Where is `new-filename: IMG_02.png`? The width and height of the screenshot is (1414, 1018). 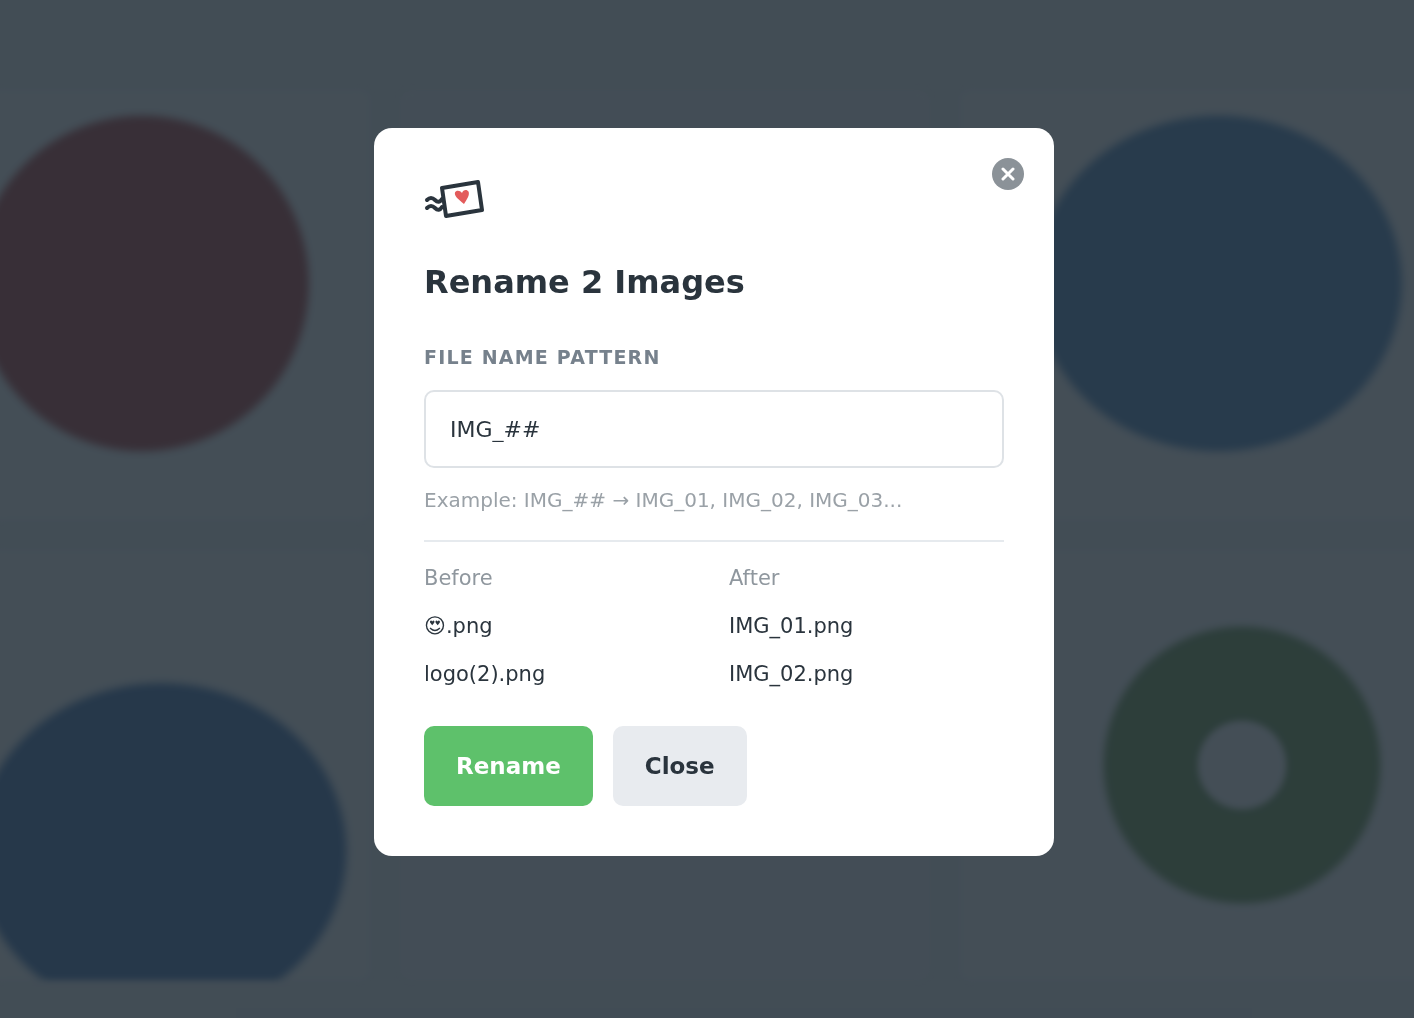
new-filename: IMG_02.png is located at coordinates (792, 674).